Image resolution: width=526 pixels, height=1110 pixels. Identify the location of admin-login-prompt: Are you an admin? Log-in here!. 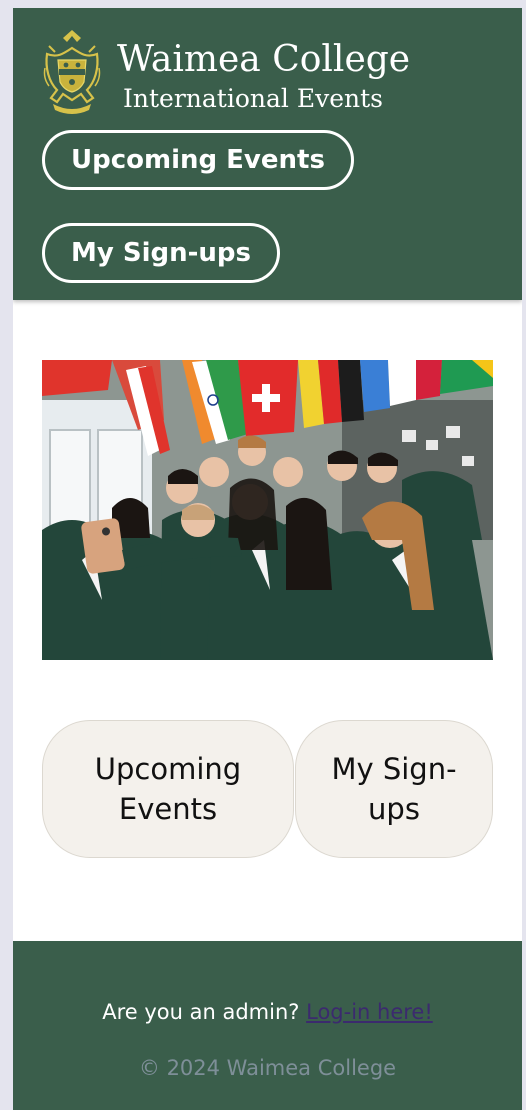
(267, 1012).